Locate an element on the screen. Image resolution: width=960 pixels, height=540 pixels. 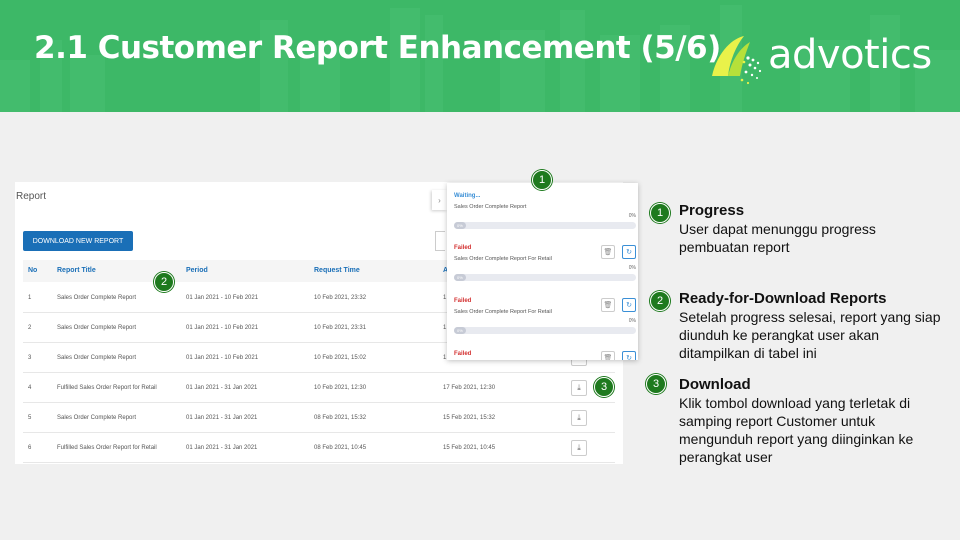
description-line: User dapat menunggu progress is located at coordinates (777, 229).